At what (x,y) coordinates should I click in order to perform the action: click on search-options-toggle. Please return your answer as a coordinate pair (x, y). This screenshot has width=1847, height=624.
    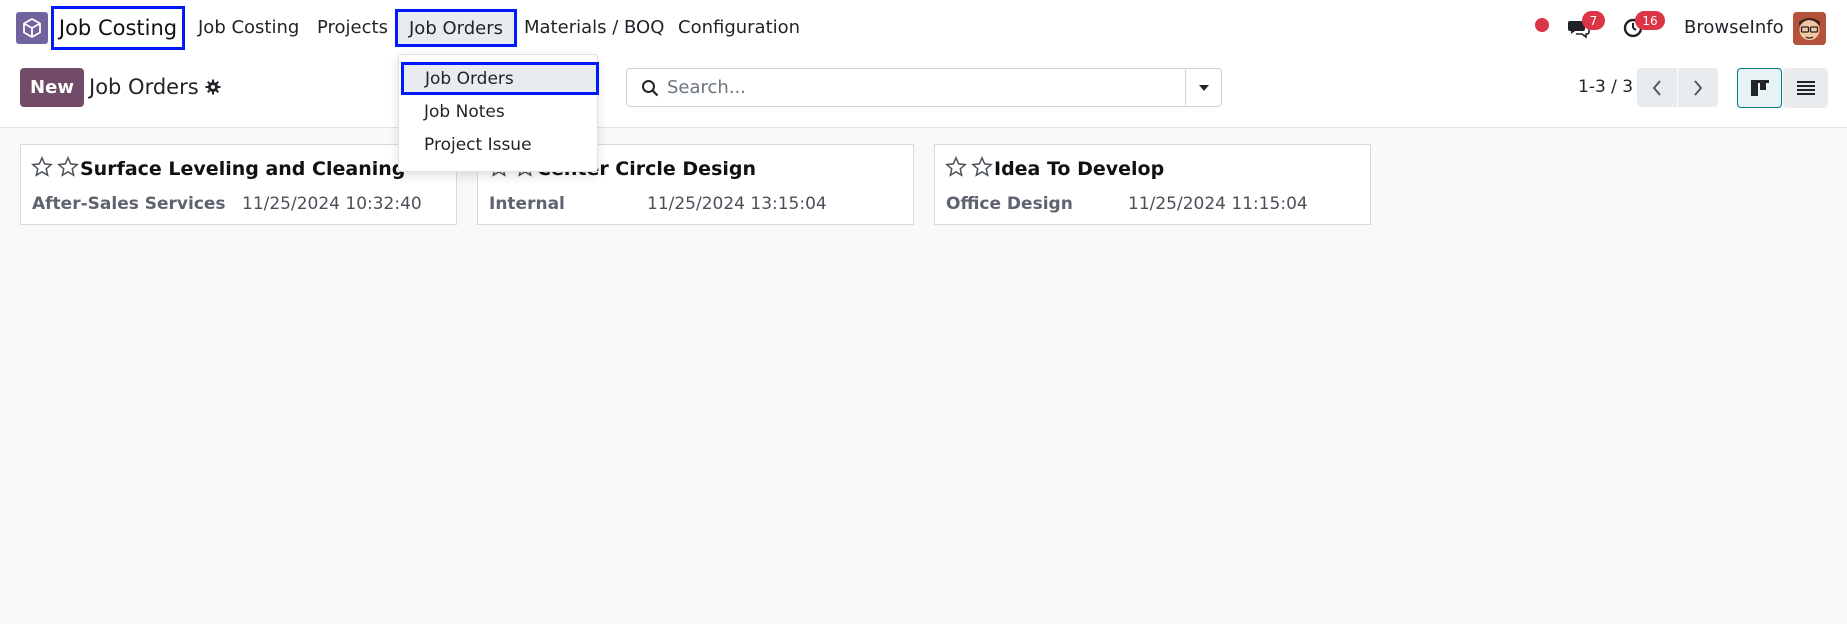
    Looking at the image, I should click on (1203, 87).